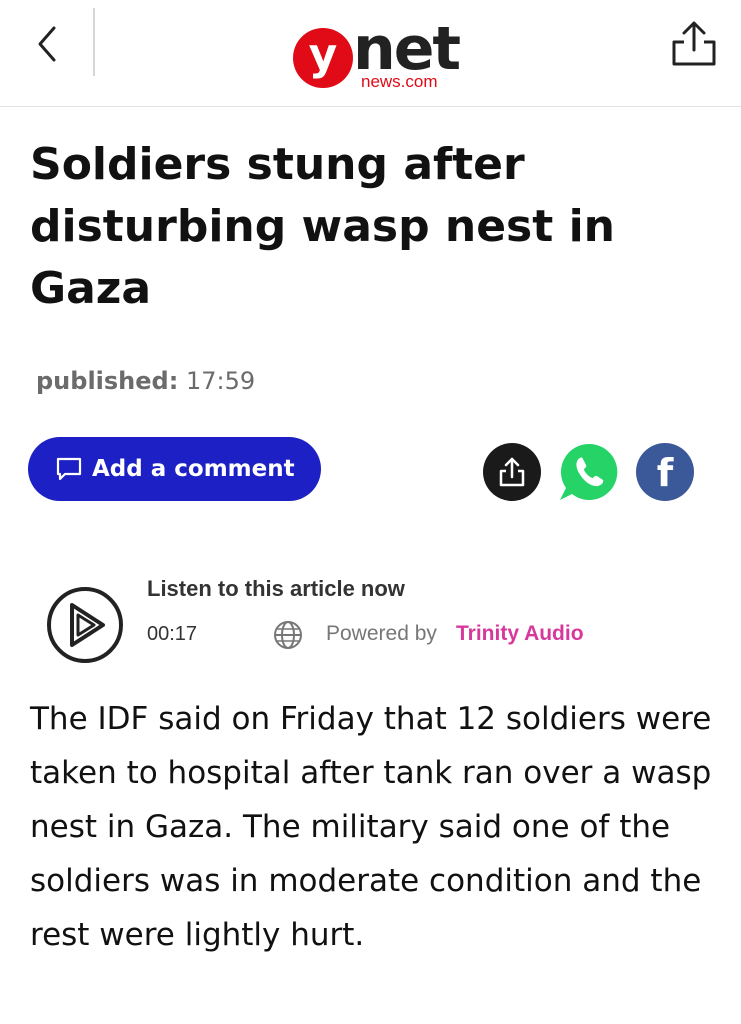 Image resolution: width=741 pixels, height=1024 pixels. Describe the element at coordinates (69, 469) in the screenshot. I see `comment-icon` at that location.